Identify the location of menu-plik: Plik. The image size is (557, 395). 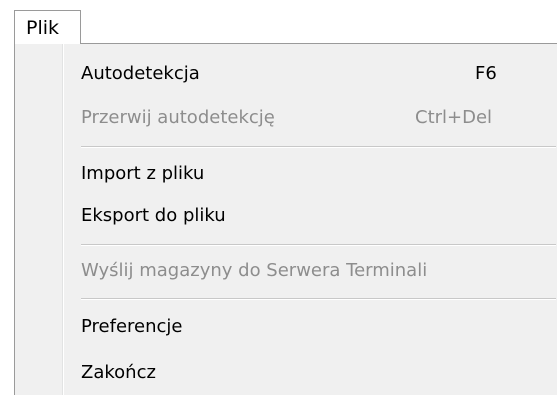
(47, 27).